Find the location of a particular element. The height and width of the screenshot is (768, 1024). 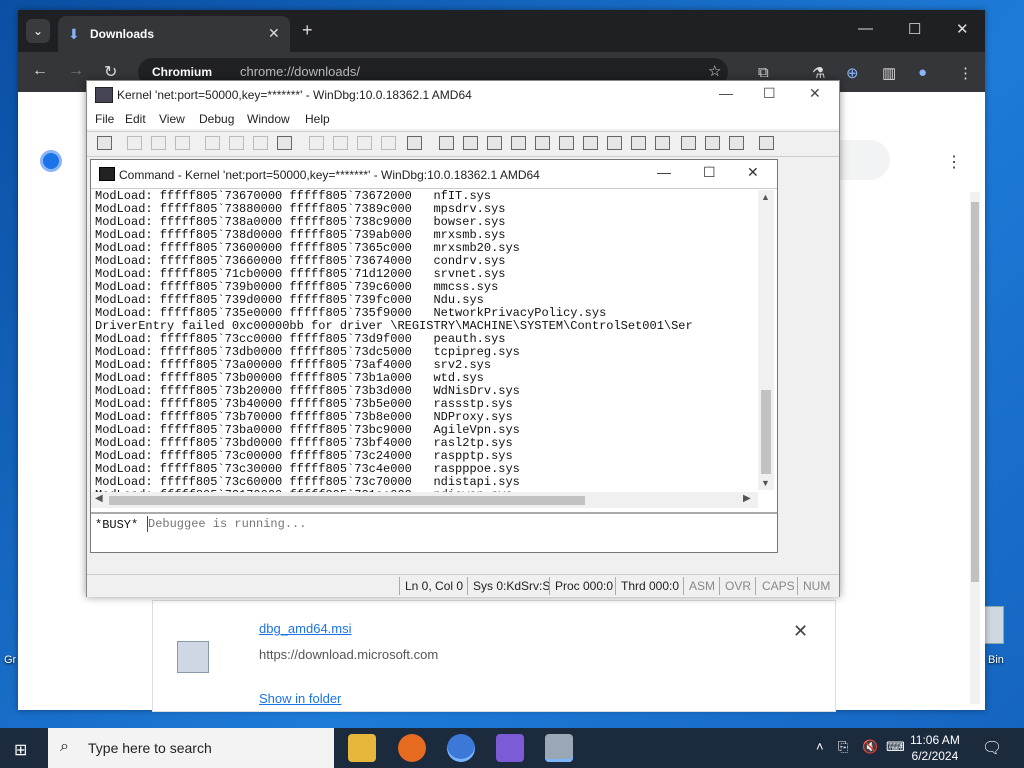

taskbar-search-box: ⌕ Type here to search is located at coordinates (191, 748).